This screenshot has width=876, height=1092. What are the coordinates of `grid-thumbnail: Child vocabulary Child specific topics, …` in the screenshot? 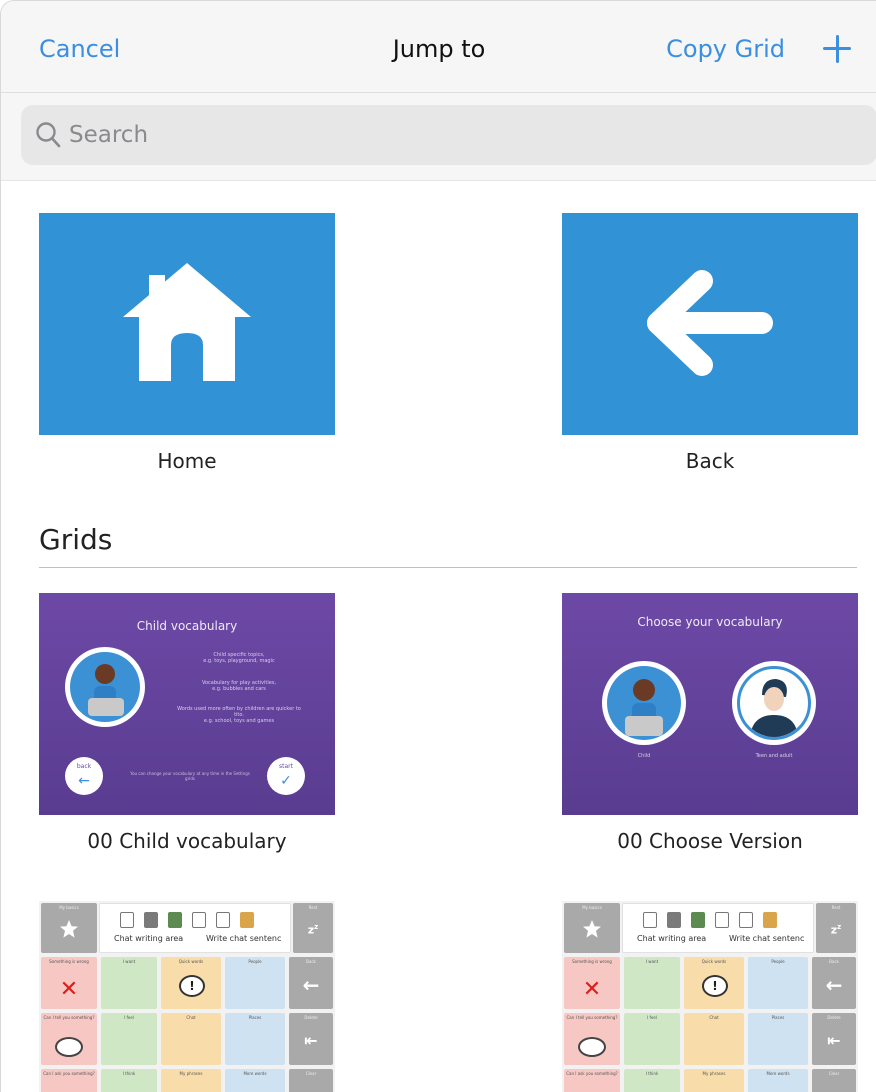 It's located at (187, 704).